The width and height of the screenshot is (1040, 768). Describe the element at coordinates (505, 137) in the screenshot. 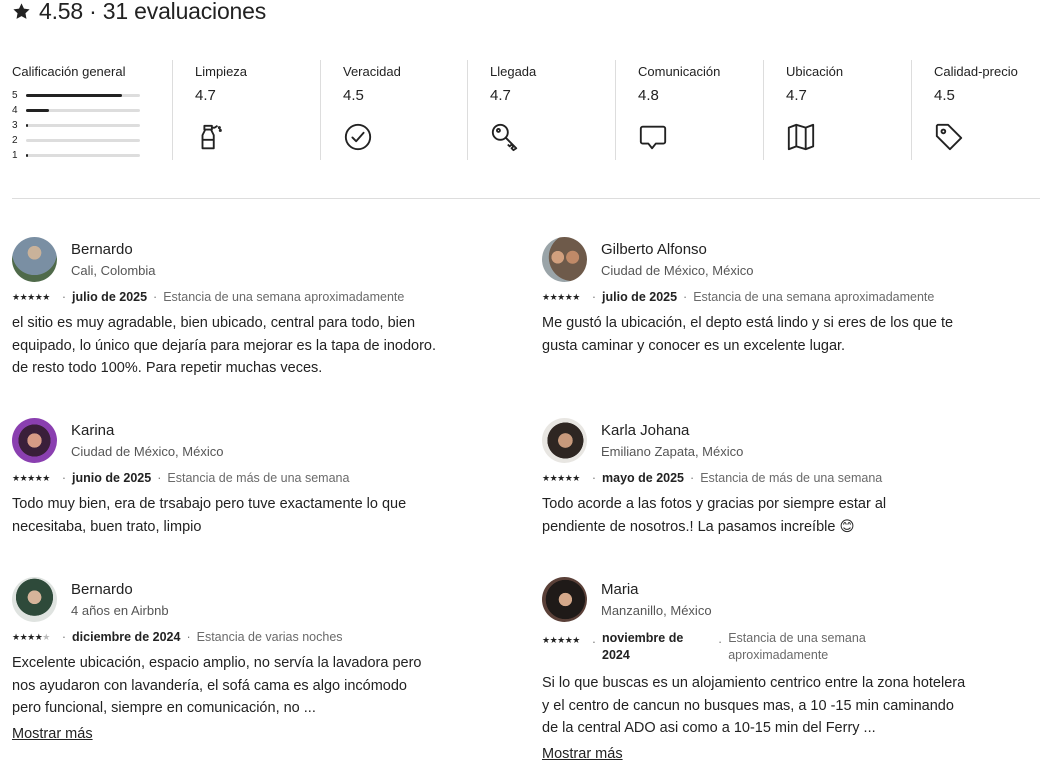

I see `key-icon` at that location.